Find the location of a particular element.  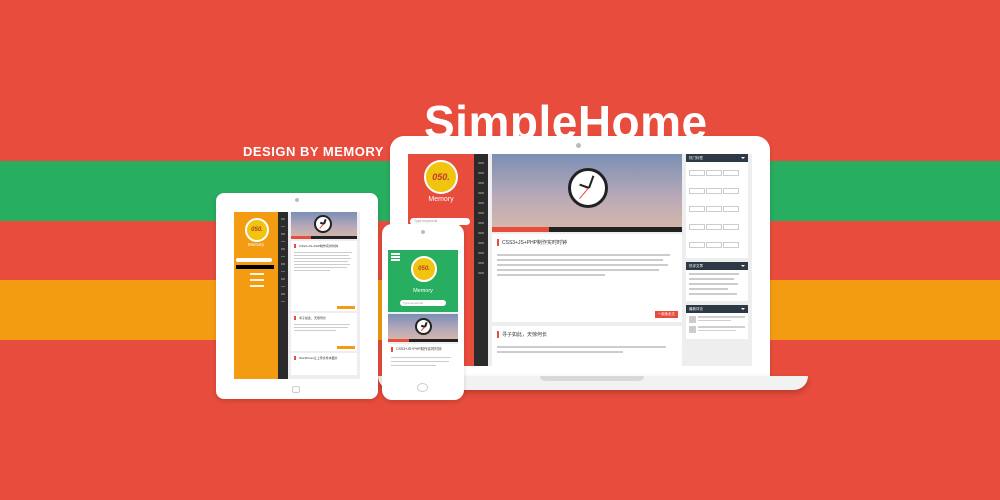

post-card: WordPress让上传文件夹图片 is located at coordinates (324, 364).